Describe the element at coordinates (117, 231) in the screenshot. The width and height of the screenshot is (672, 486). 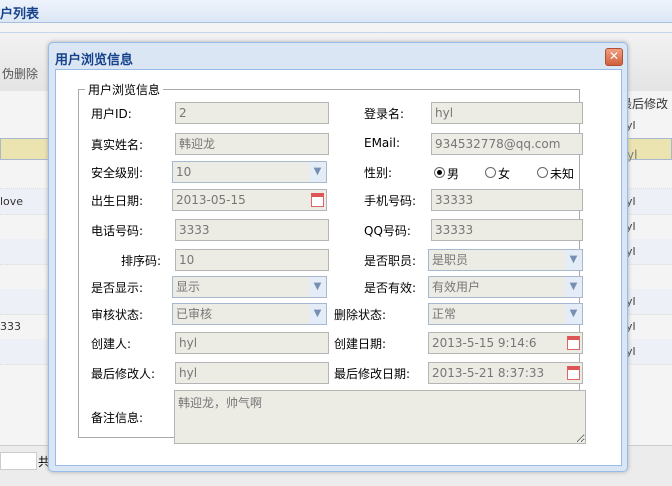
I see `label-phone: 电话号码:` at that location.